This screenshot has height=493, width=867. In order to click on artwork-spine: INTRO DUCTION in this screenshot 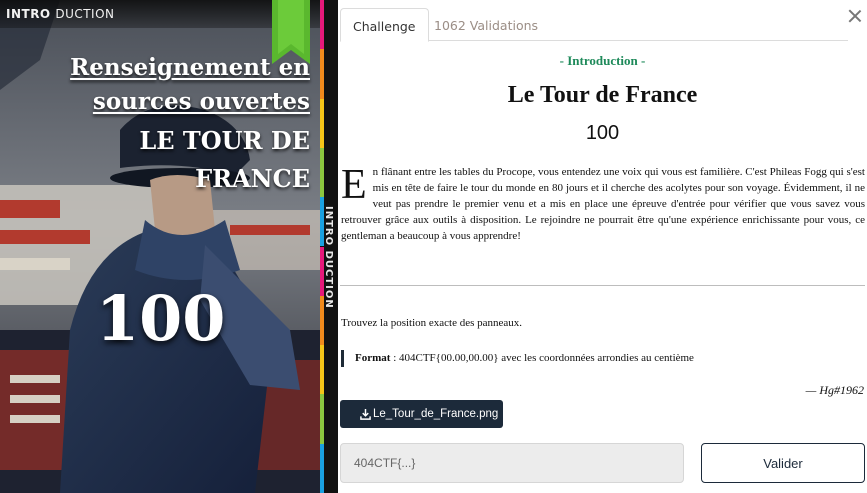, I will do `click(329, 246)`.